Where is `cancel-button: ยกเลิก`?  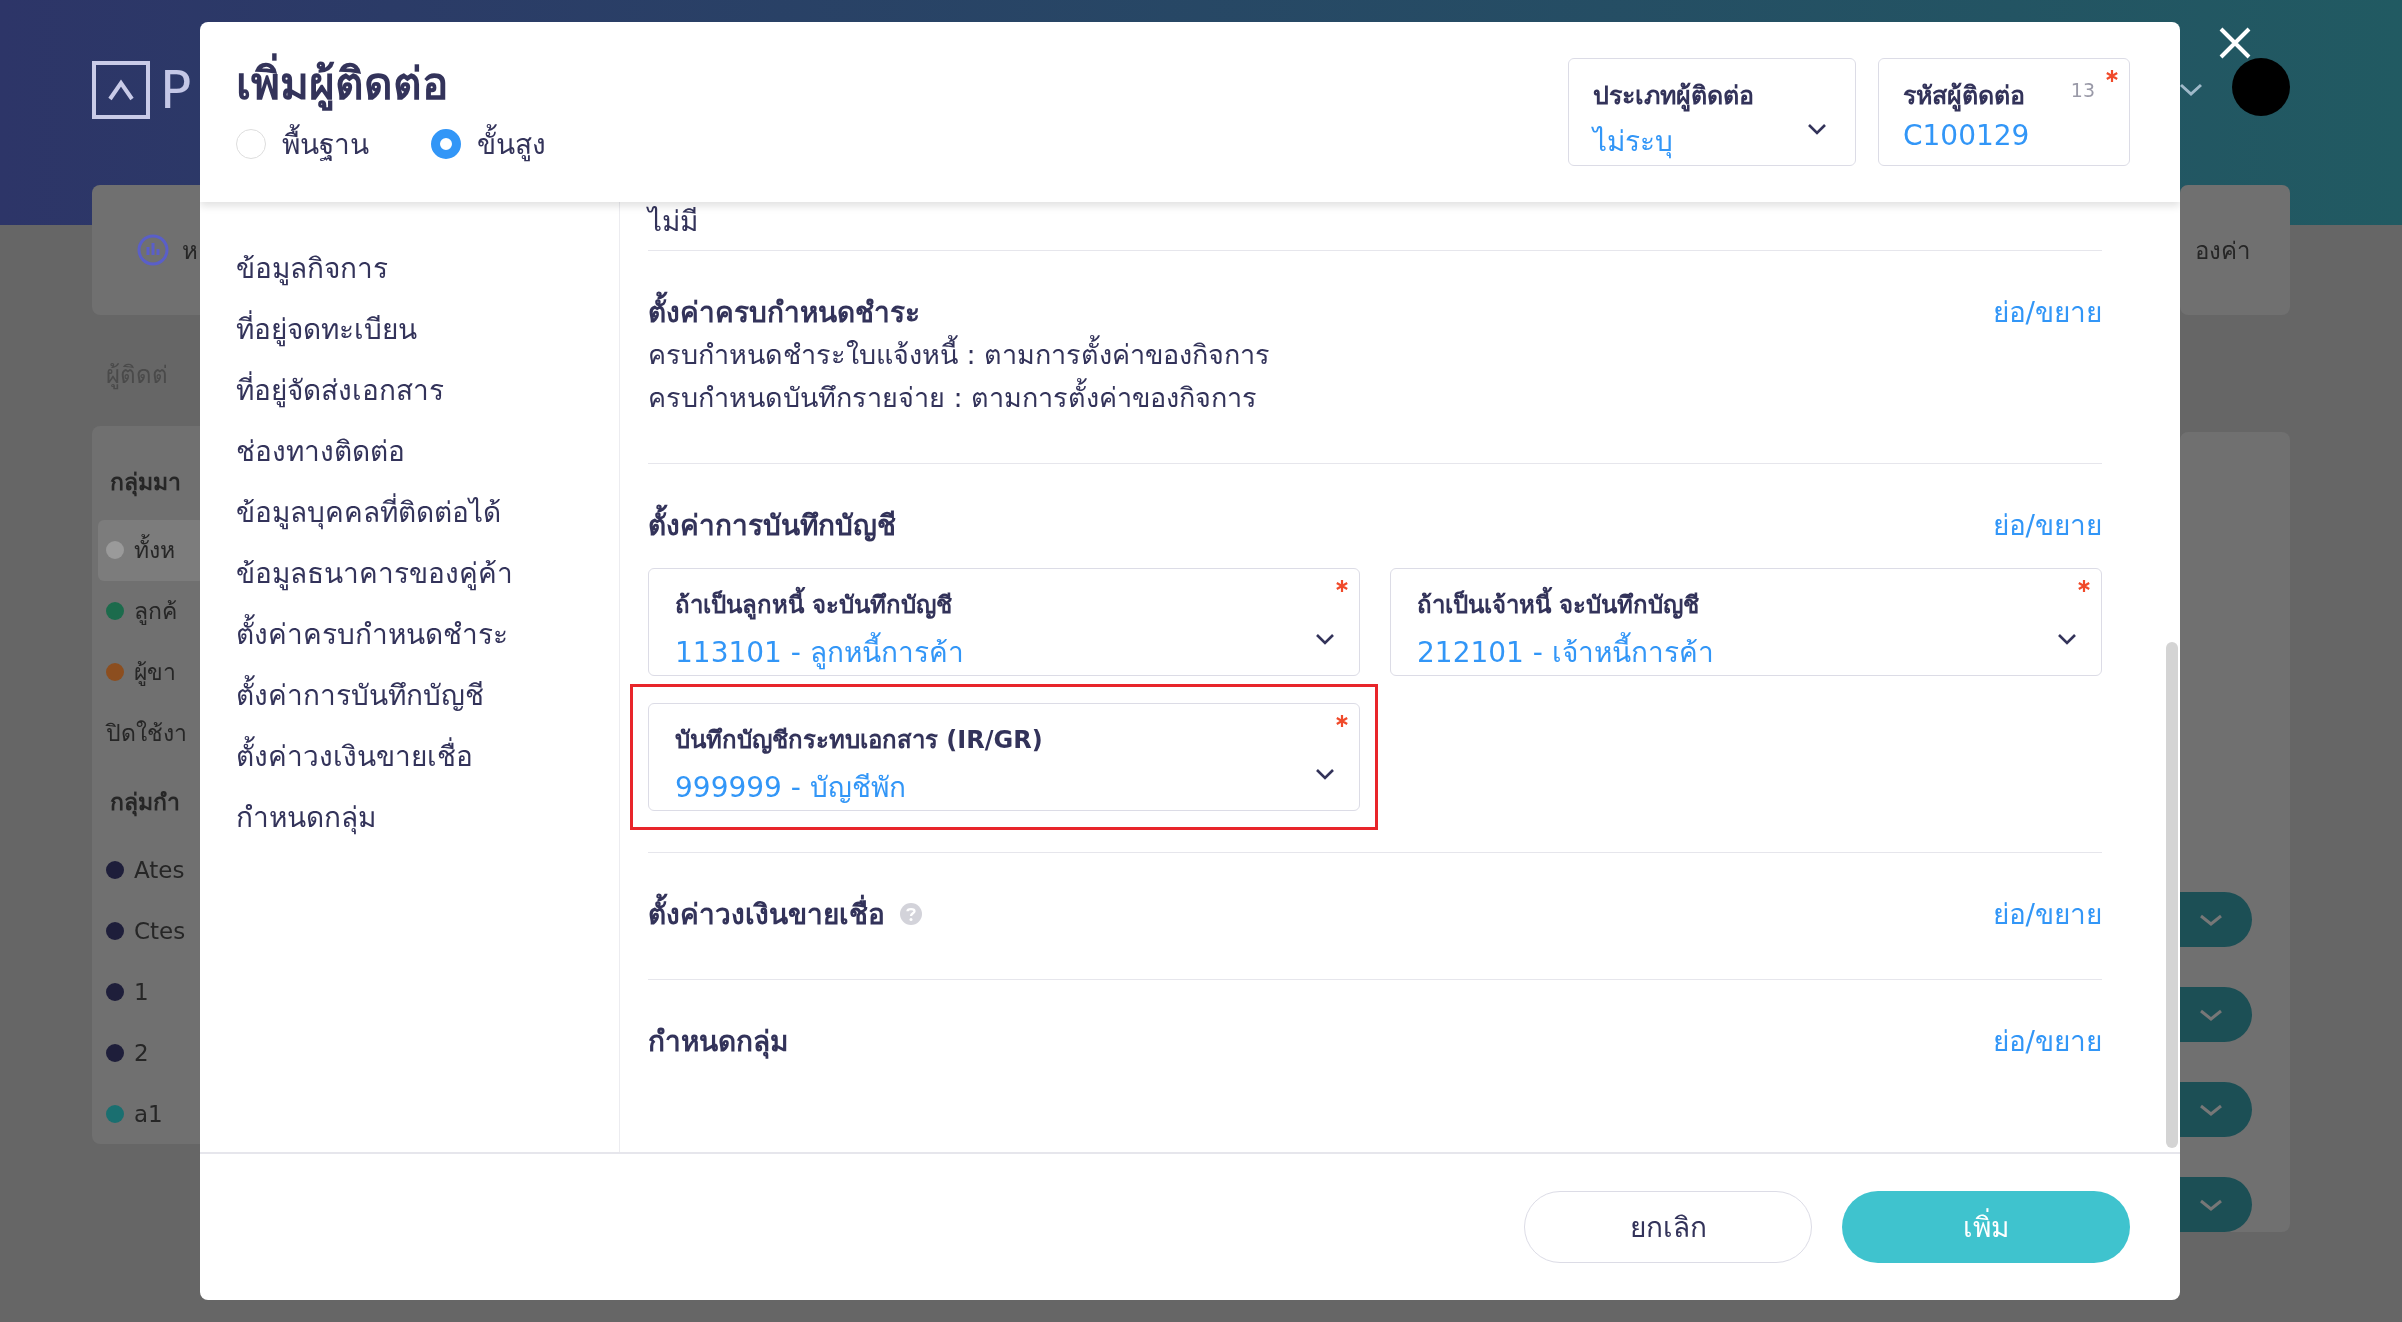 cancel-button: ยกเลิก is located at coordinates (1668, 1227).